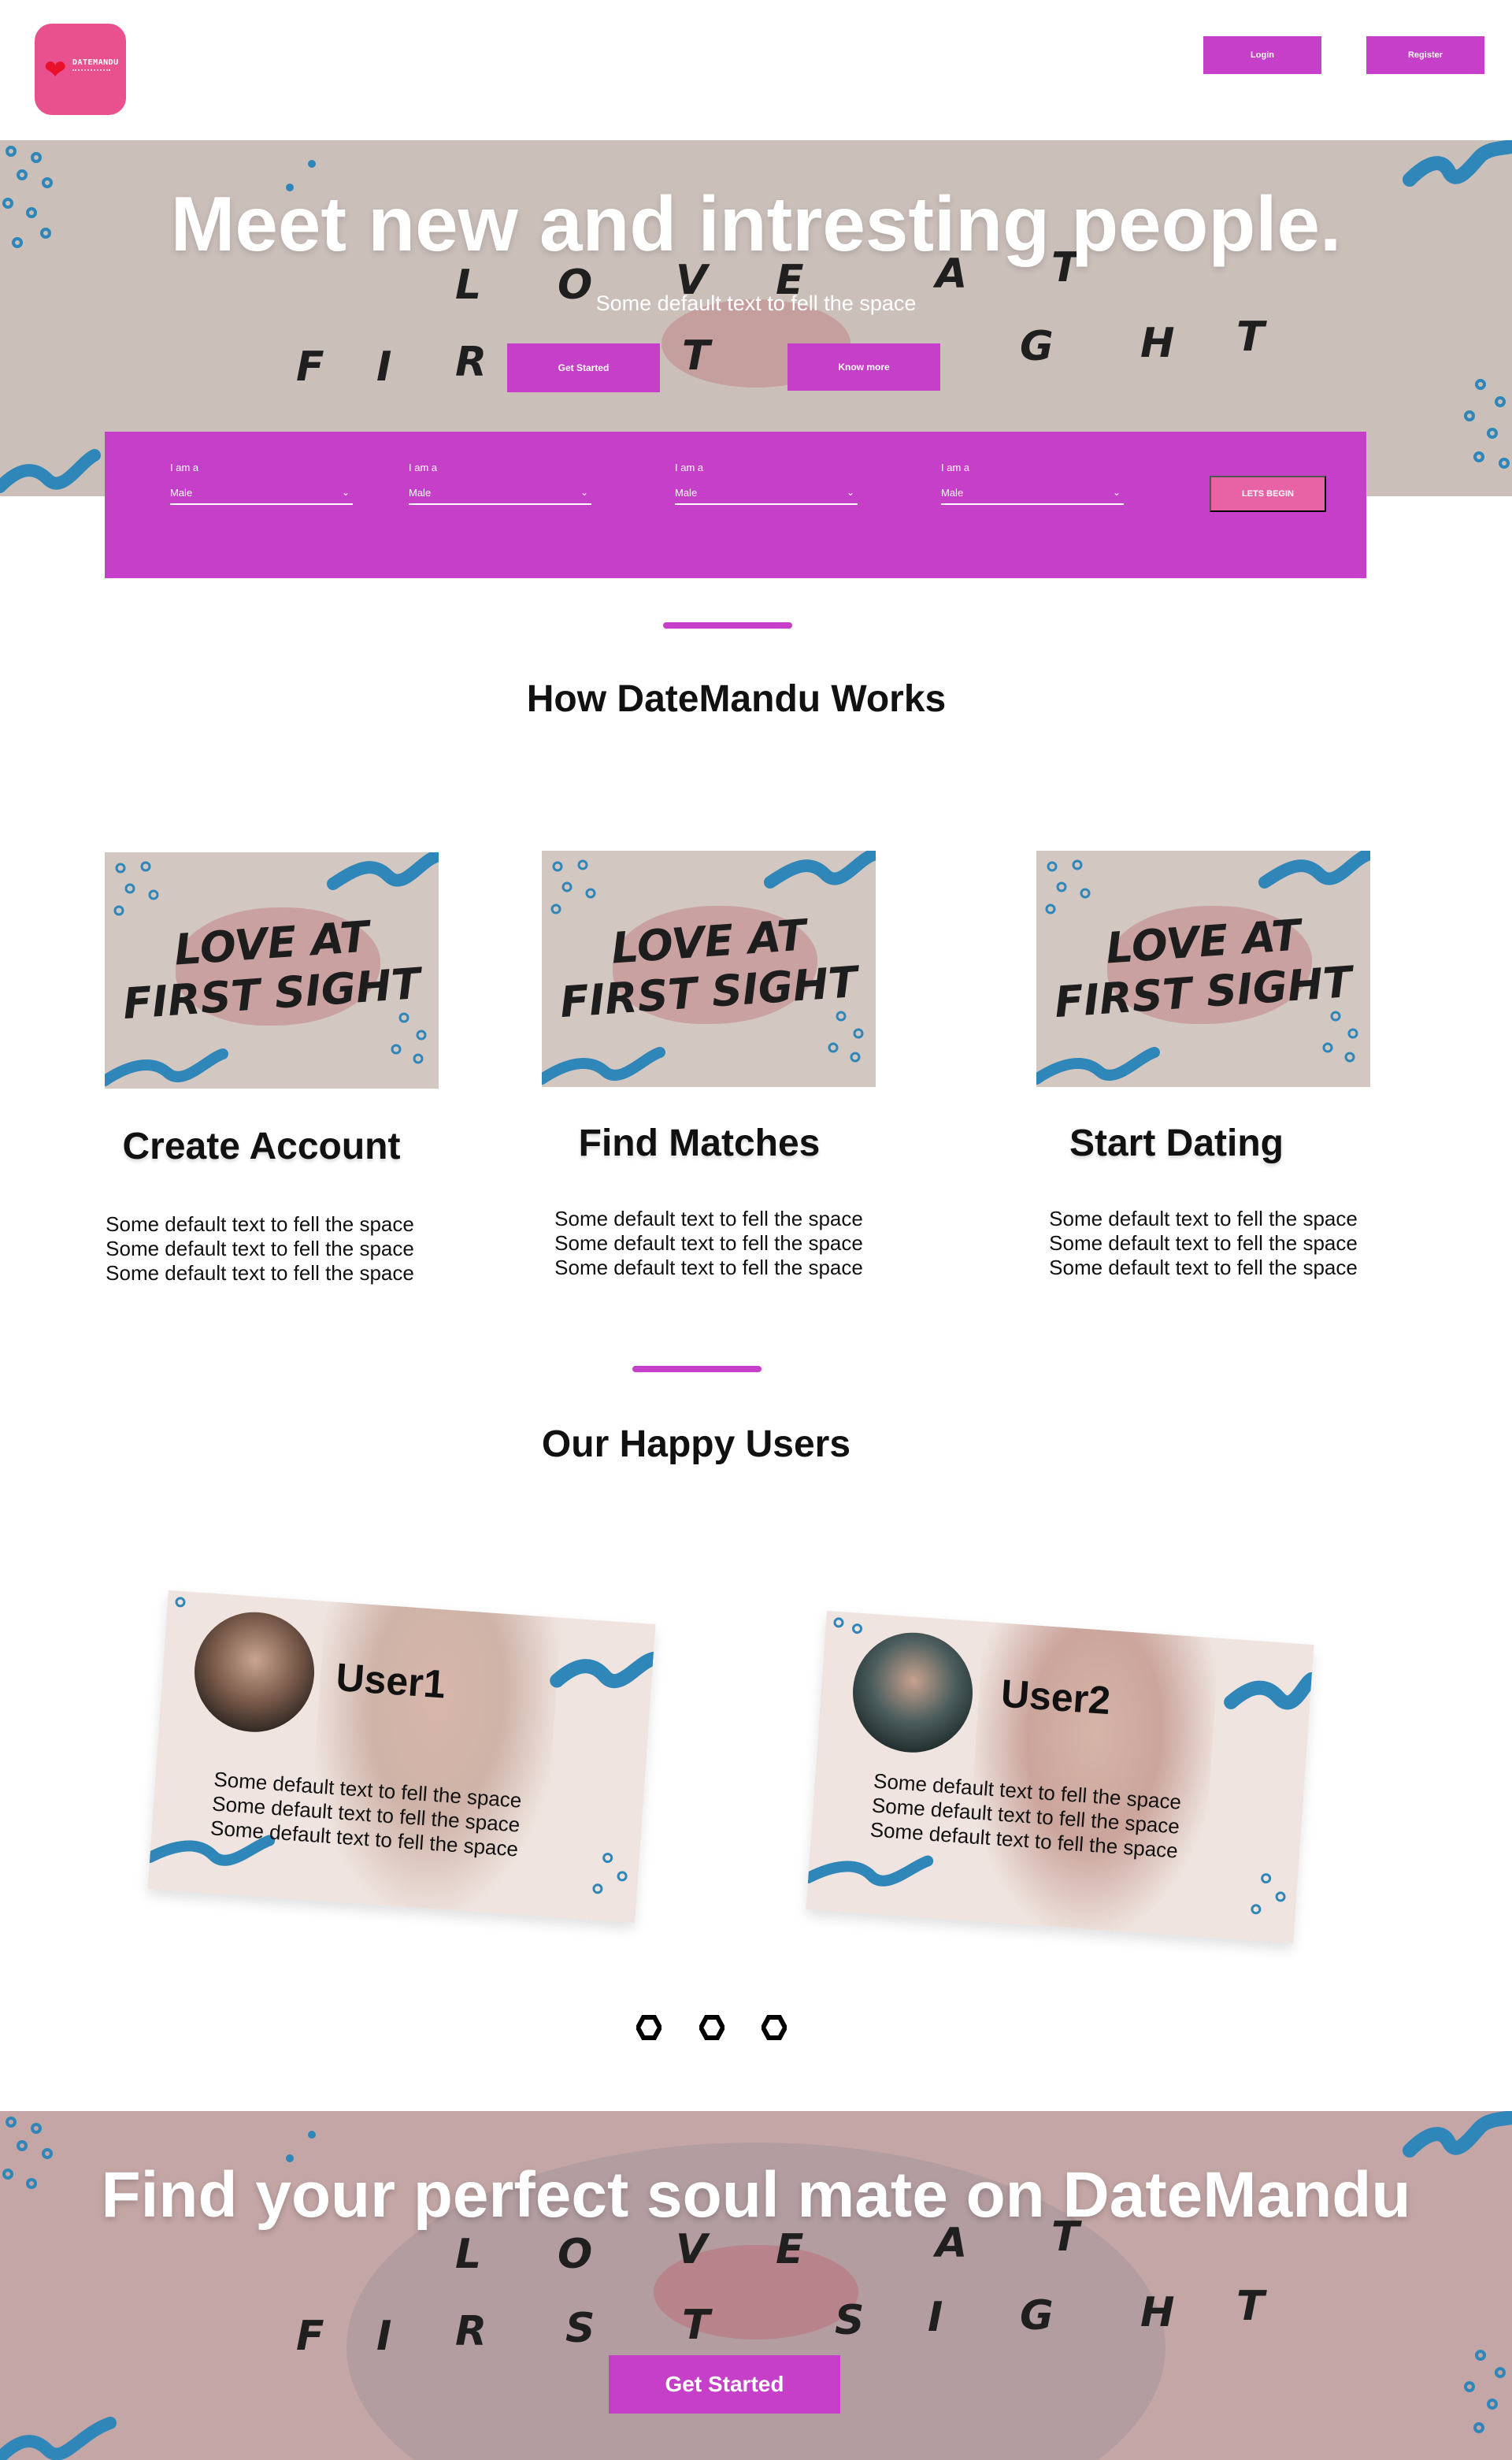  I want to click on step-image-3: LOVE AT FIRST SIGHT, so click(1203, 969).